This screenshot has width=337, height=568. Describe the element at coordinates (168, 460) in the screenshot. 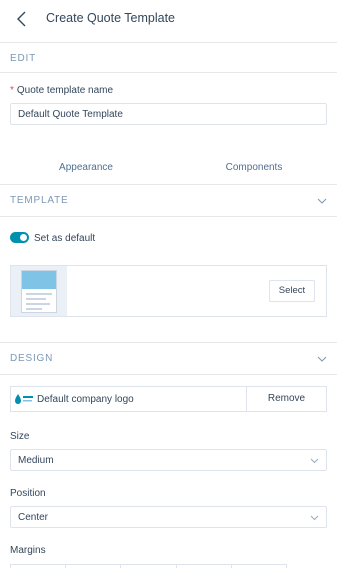

I see `size-select: Medium` at that location.